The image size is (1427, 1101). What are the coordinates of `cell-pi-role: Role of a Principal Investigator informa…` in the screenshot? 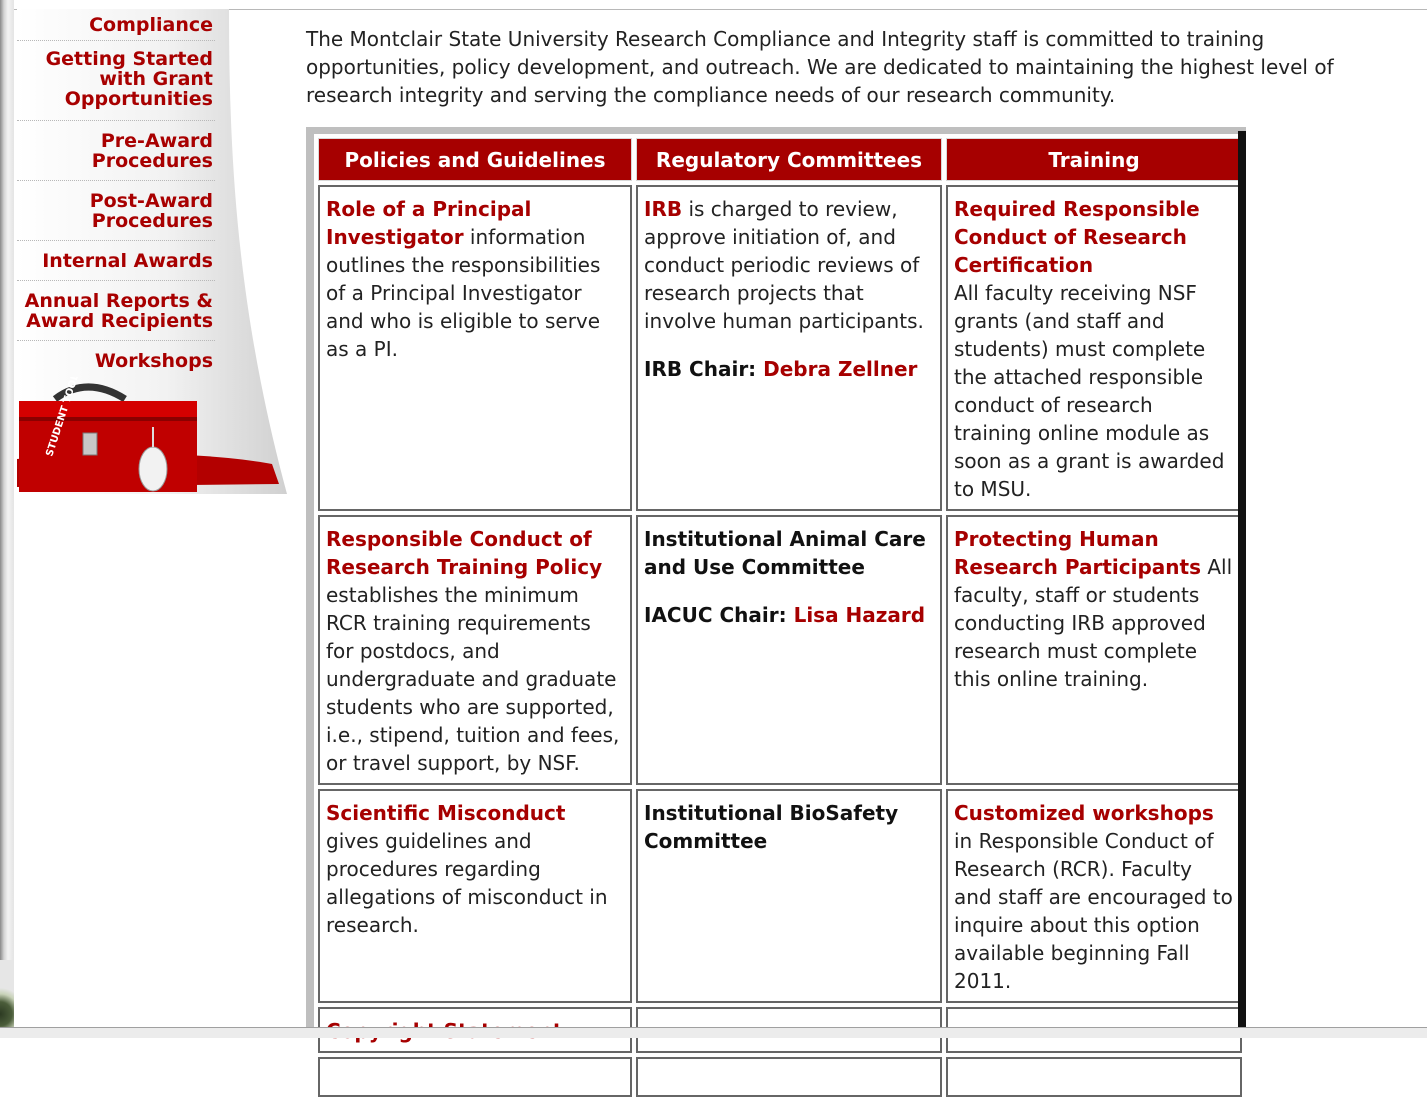 It's located at (475, 348).